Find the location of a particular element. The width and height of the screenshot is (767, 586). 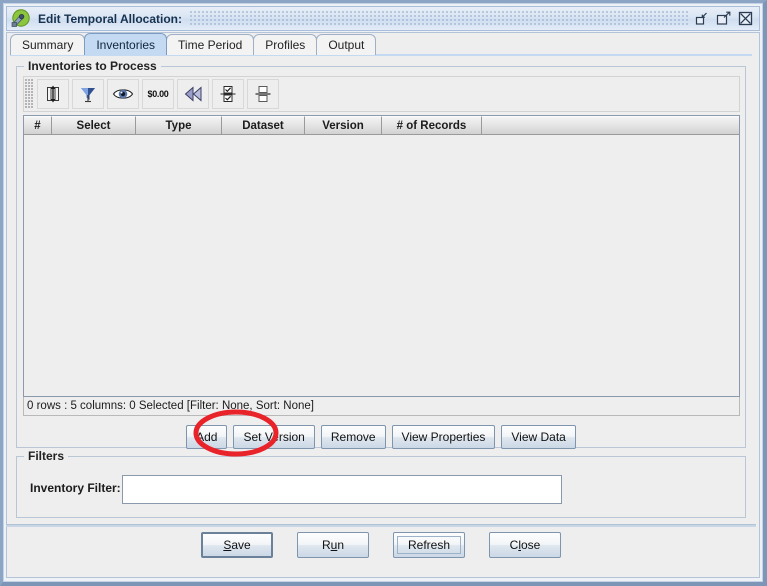

tab-time-period: Time Period is located at coordinates (210, 44).